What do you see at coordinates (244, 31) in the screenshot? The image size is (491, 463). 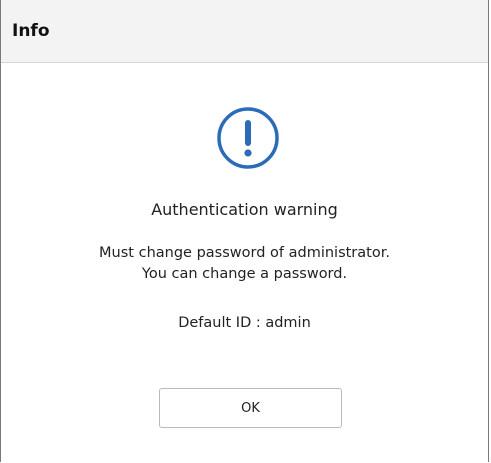 I see `dialog-titlebar: Info` at bounding box center [244, 31].